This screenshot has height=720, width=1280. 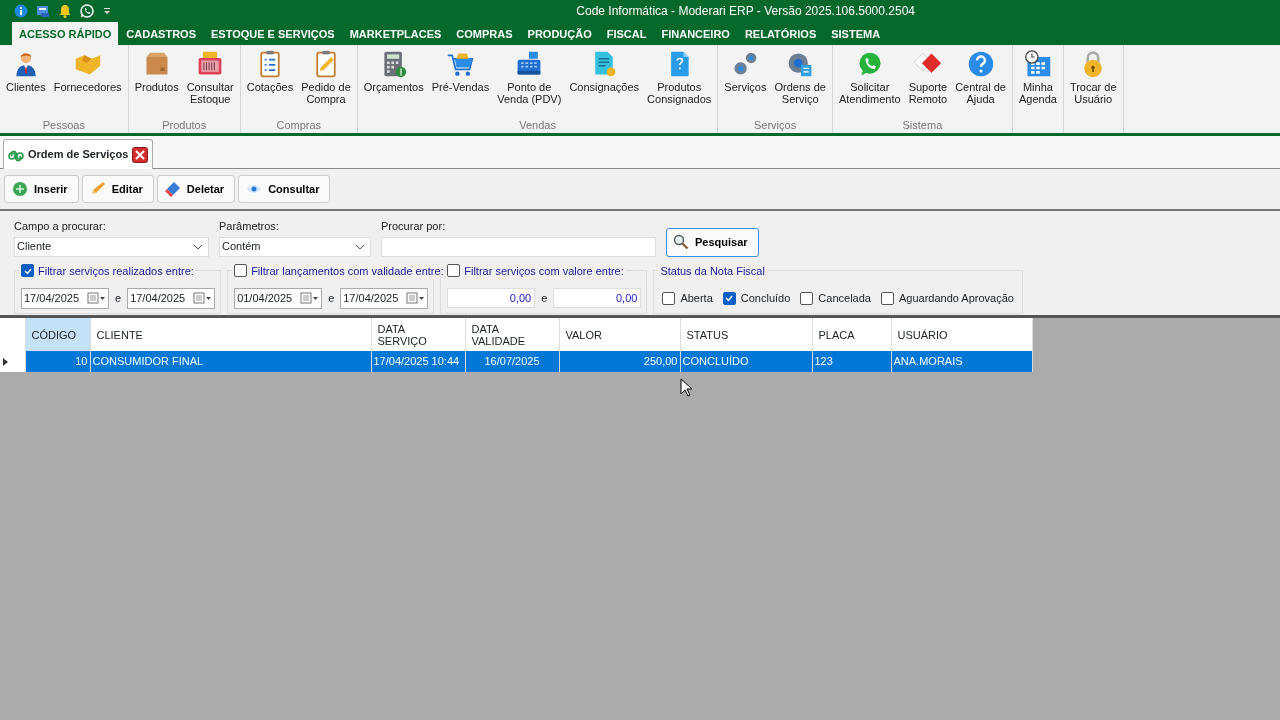 I want to click on ribbon-tab: ACESSO RÁPIDO, so click(x=65, y=33).